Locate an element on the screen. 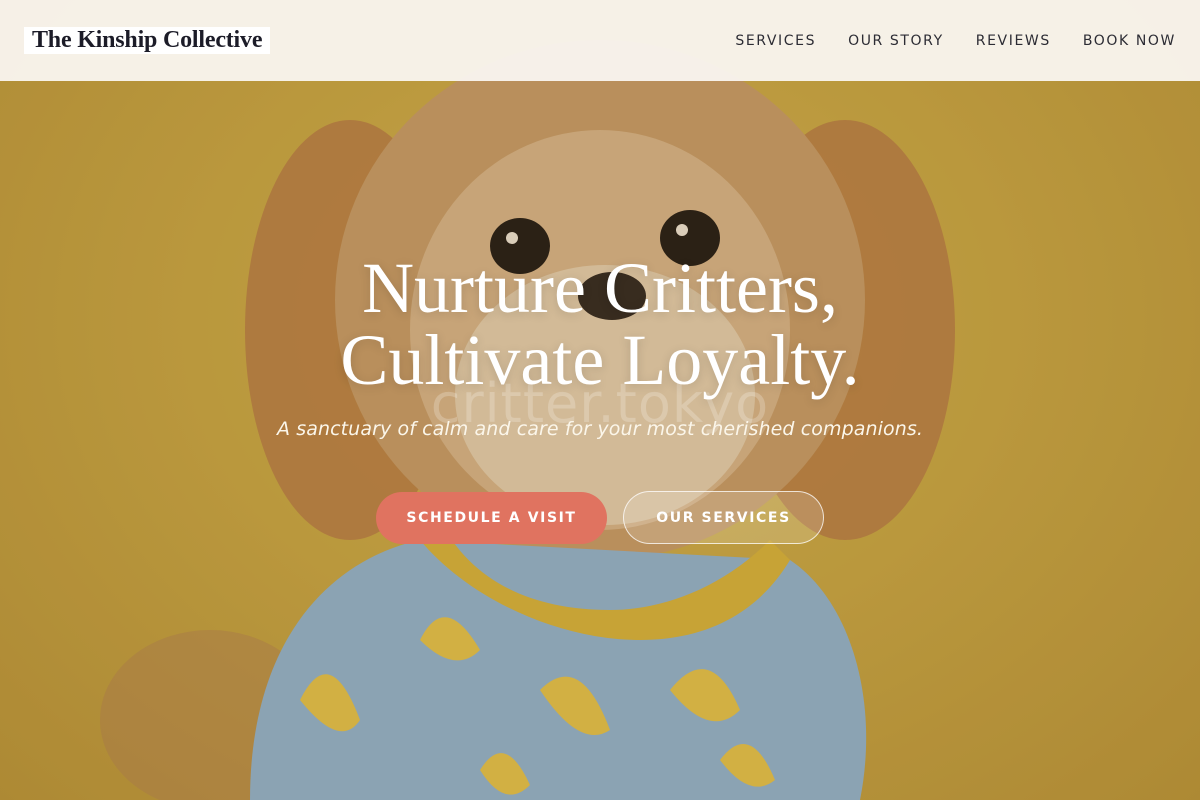 The width and height of the screenshot is (1200, 800). cta-row: SCHEDULE A VISIT OUR SERVICES is located at coordinates (600, 517).